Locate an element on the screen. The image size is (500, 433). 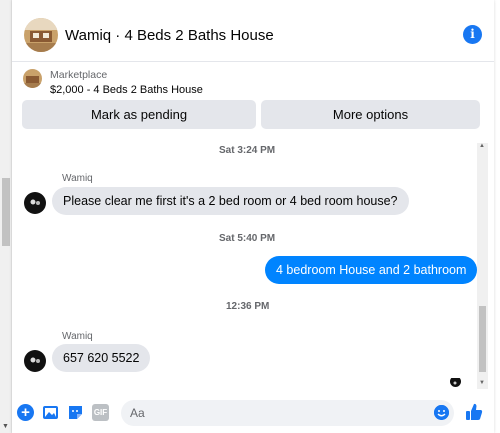
conversation-avatar is located at coordinates (41, 35).